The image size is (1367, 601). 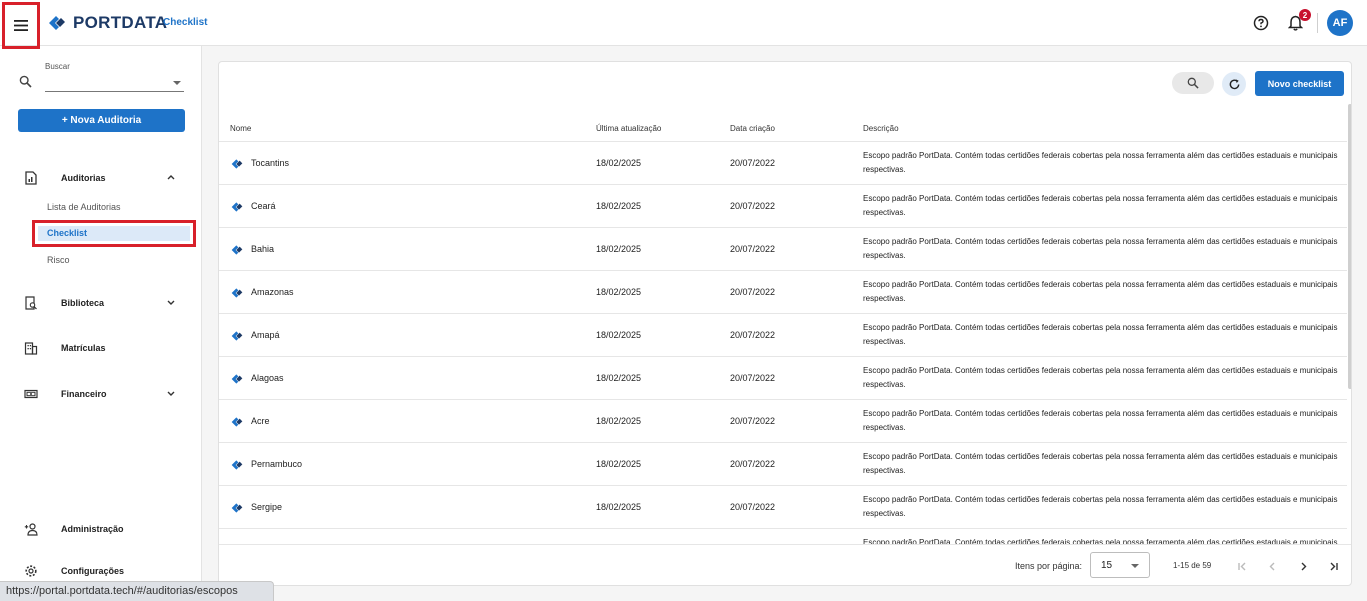 I want to click on new-checklist-button: Novo checklist, so click(x=1299, y=83).